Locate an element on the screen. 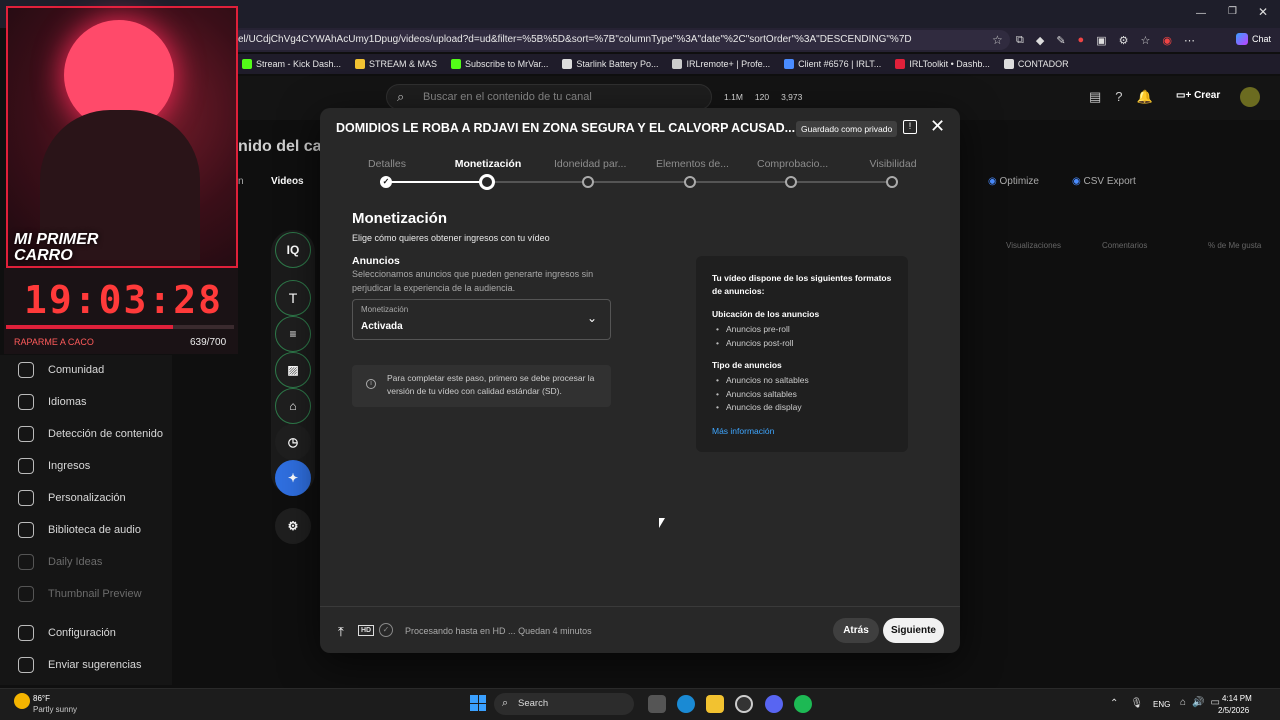 The width and height of the screenshot is (1280, 720). report-icon: ! is located at coordinates (910, 127).